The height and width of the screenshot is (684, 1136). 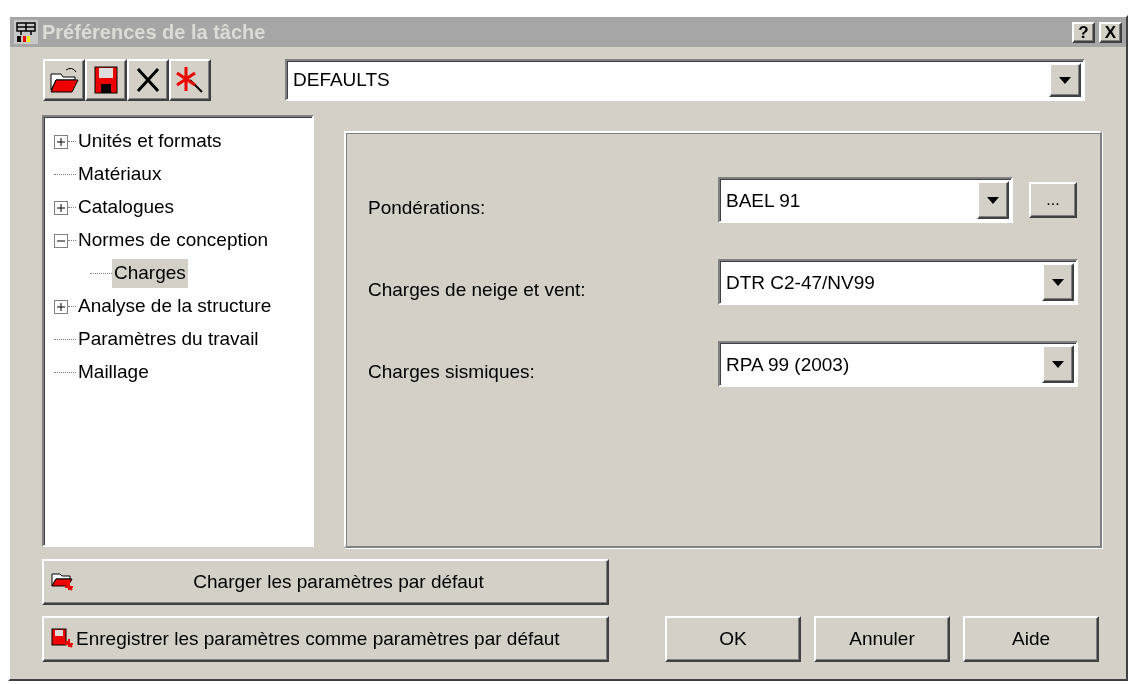 What do you see at coordinates (120, 174) in the screenshot?
I see `tree-item: Matériaux` at bounding box center [120, 174].